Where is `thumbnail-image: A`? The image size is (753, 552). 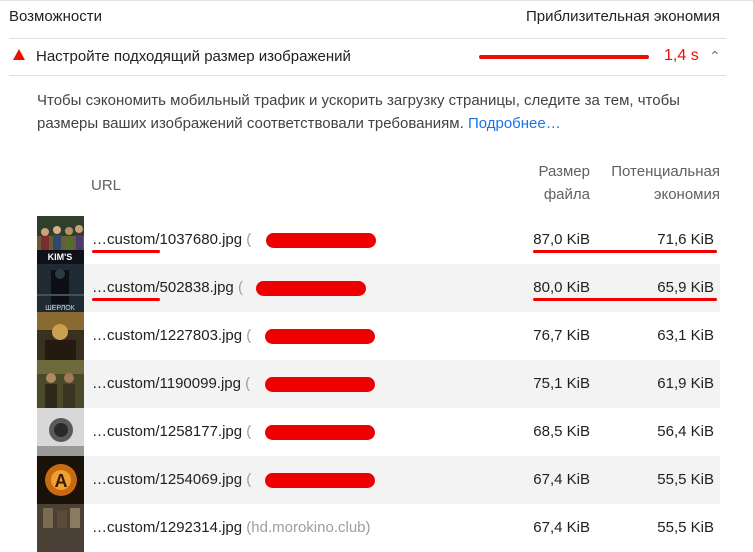 thumbnail-image: A is located at coordinates (60, 480).